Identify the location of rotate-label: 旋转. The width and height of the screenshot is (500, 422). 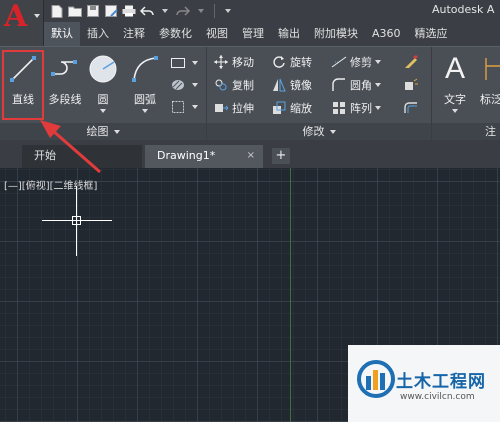
(301, 62).